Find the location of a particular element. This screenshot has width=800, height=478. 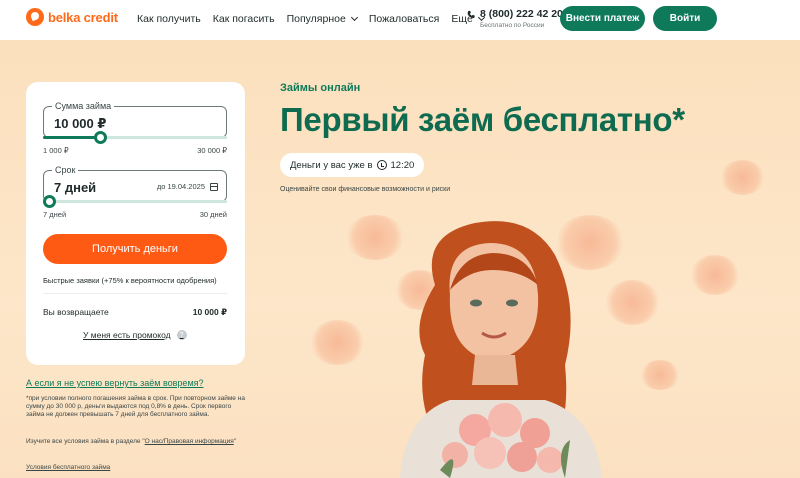

terms-prefix: Изучите все условия займа в разделе " is located at coordinates (85, 441).